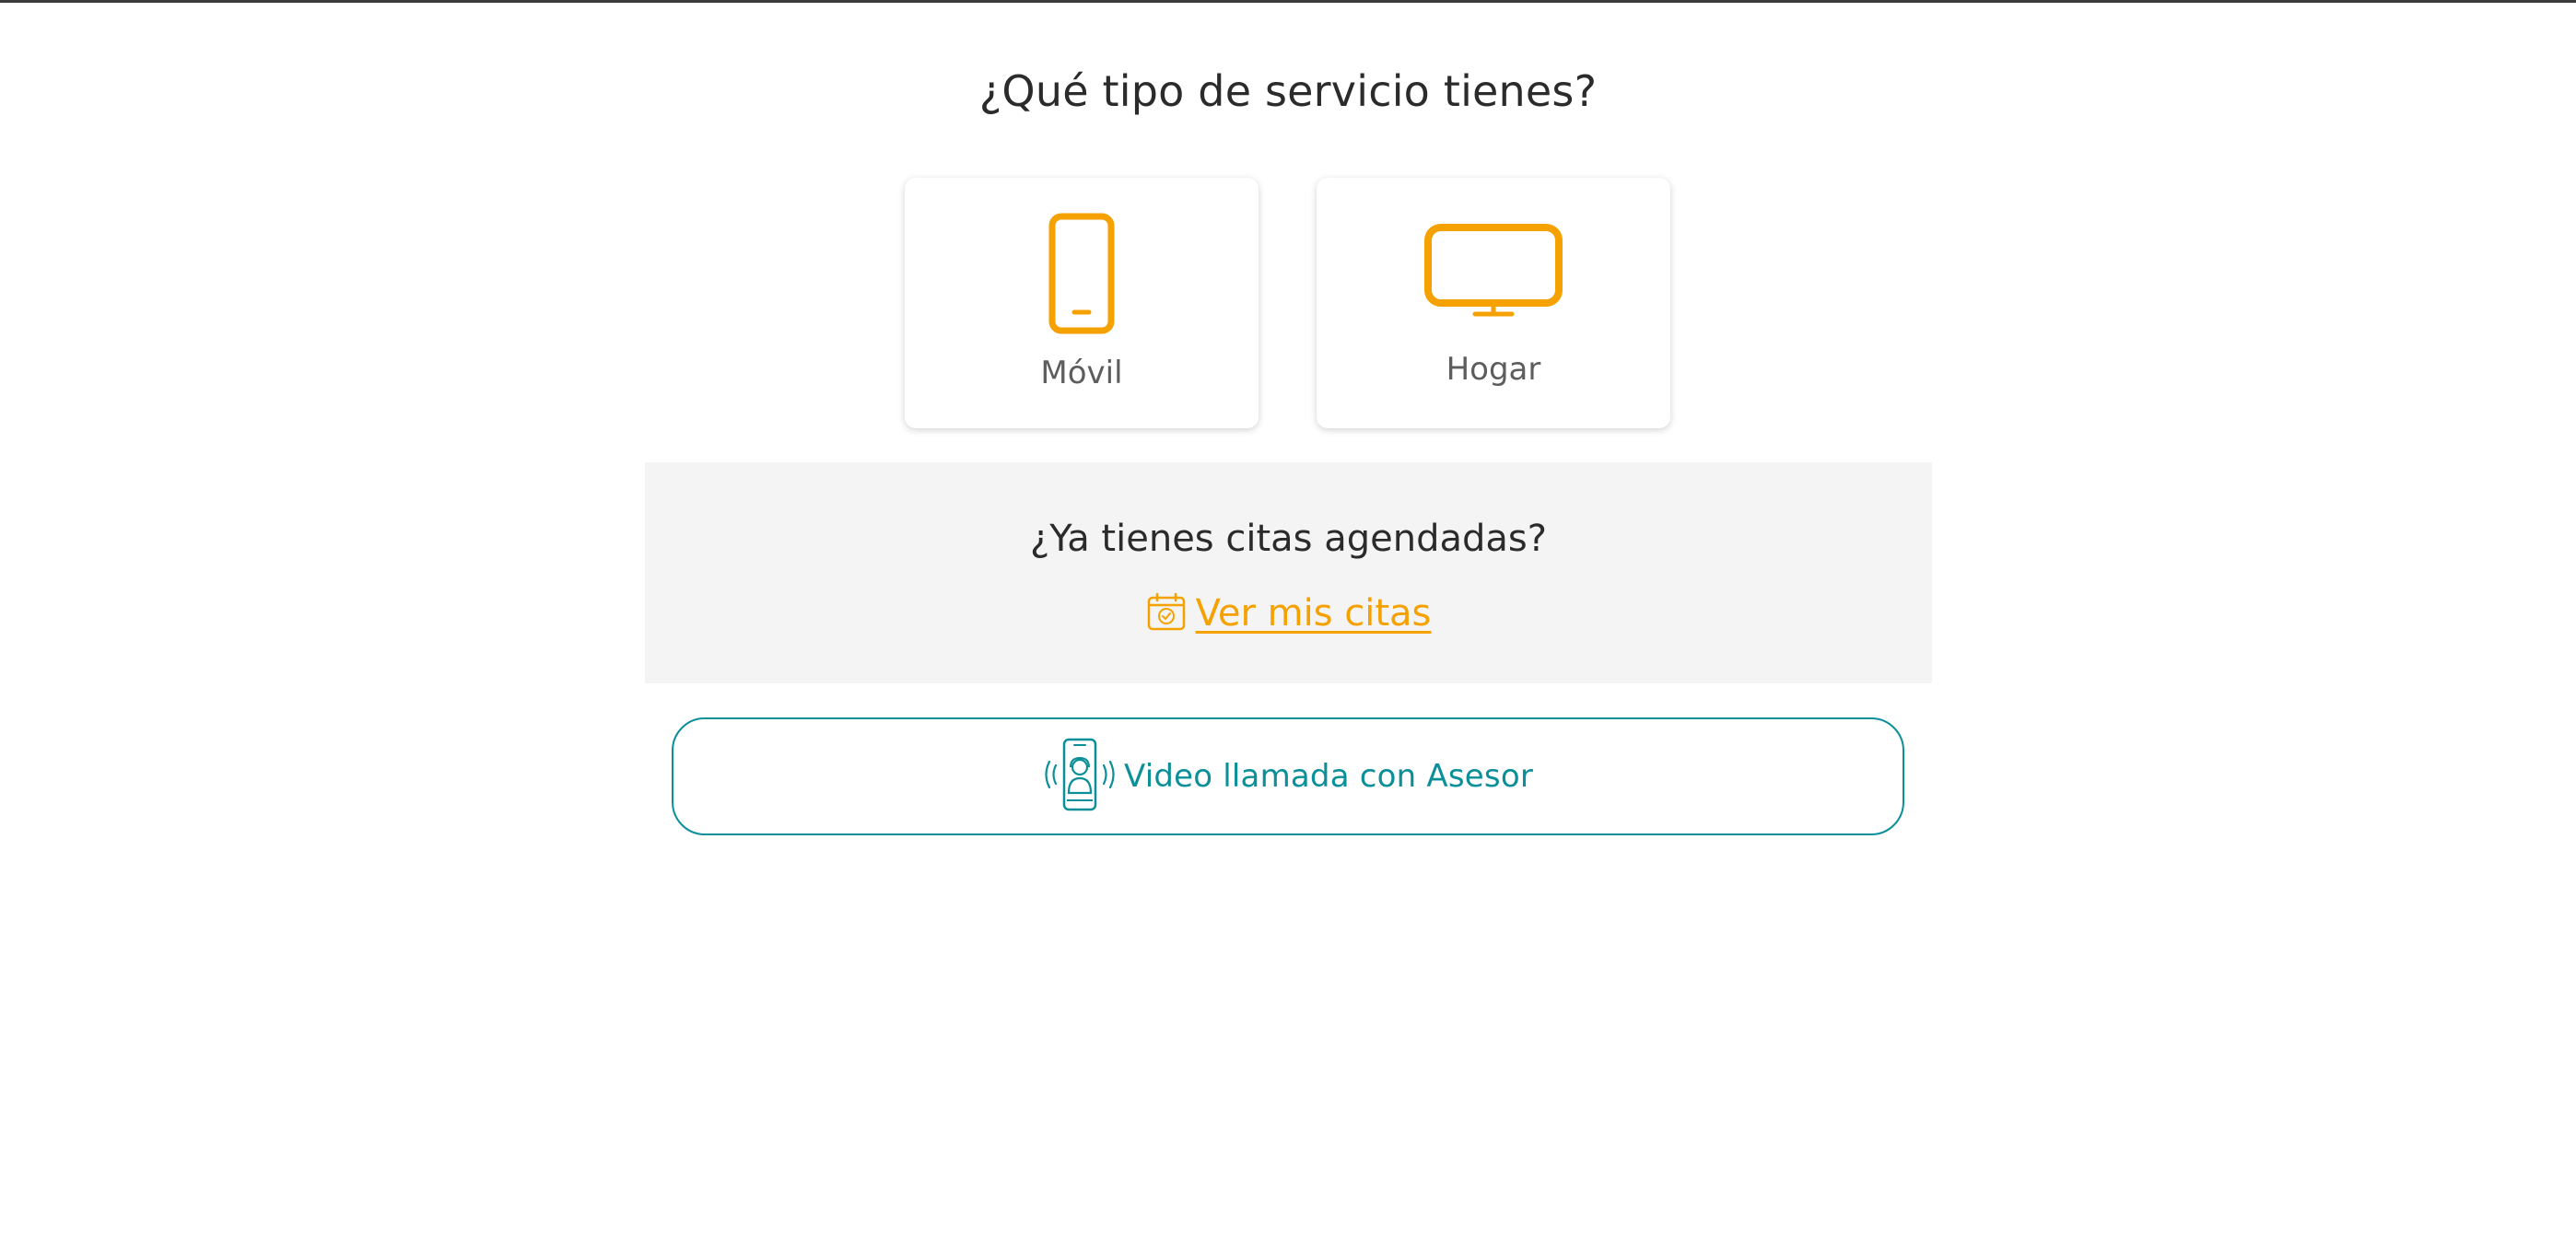 This screenshot has width=2576, height=1247. I want to click on video-call-advisor-icon, so click(1080, 777).